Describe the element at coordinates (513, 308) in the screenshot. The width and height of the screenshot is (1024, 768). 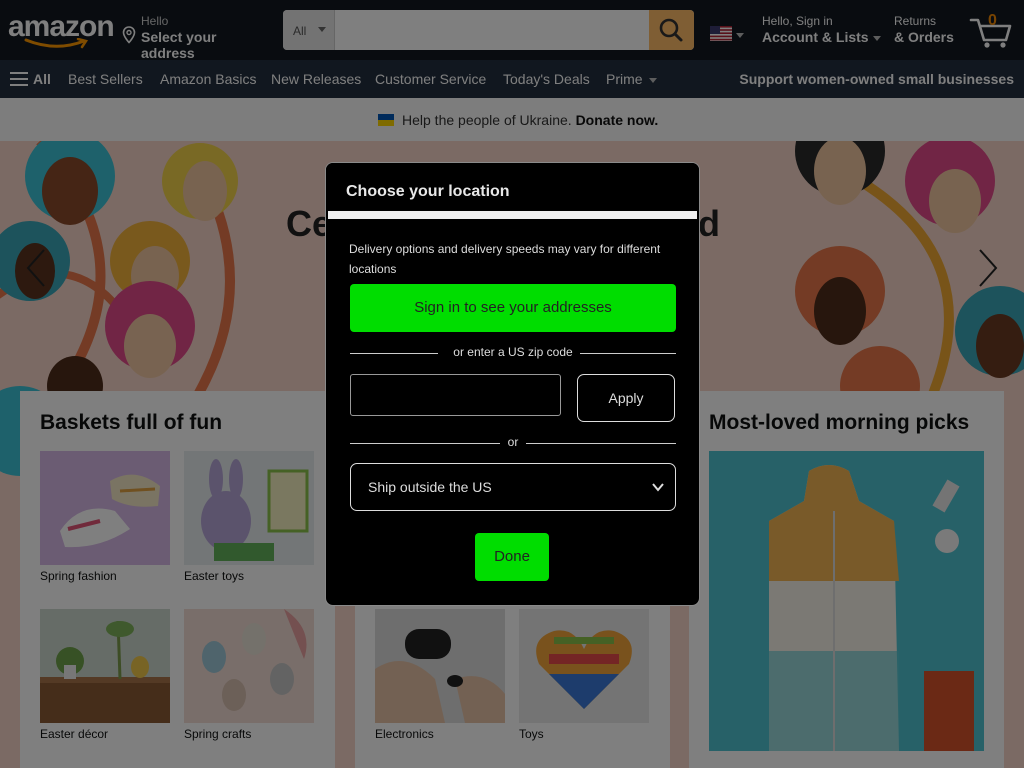
I see `sign-in-addresses-button: Sign in to see your addresses` at that location.